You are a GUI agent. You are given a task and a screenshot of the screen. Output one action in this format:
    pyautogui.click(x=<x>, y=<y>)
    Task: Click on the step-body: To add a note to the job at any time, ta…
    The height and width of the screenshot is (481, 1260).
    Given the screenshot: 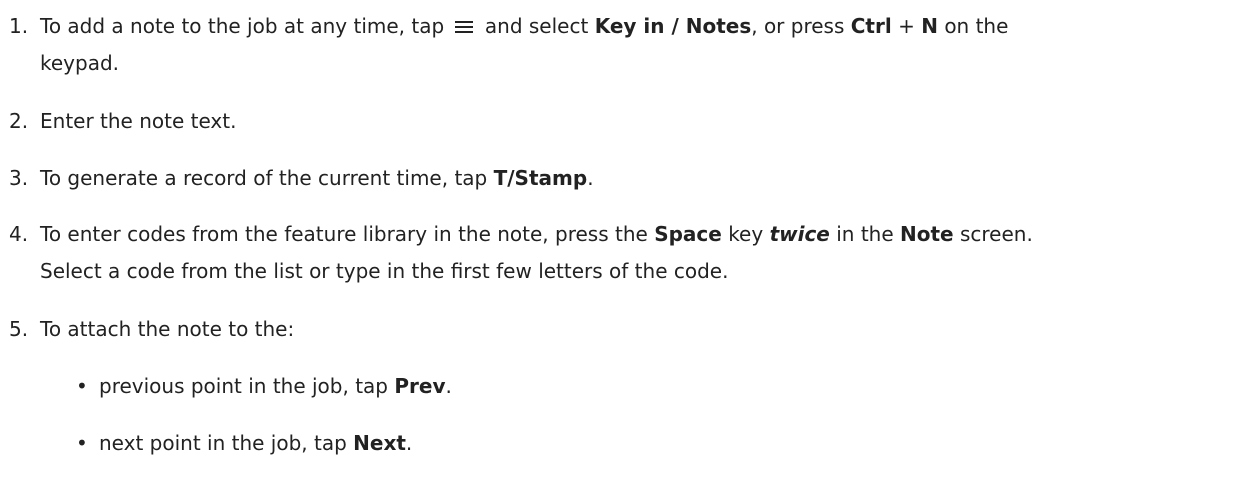 What is the action you would take?
    pyautogui.click(x=645, y=45)
    